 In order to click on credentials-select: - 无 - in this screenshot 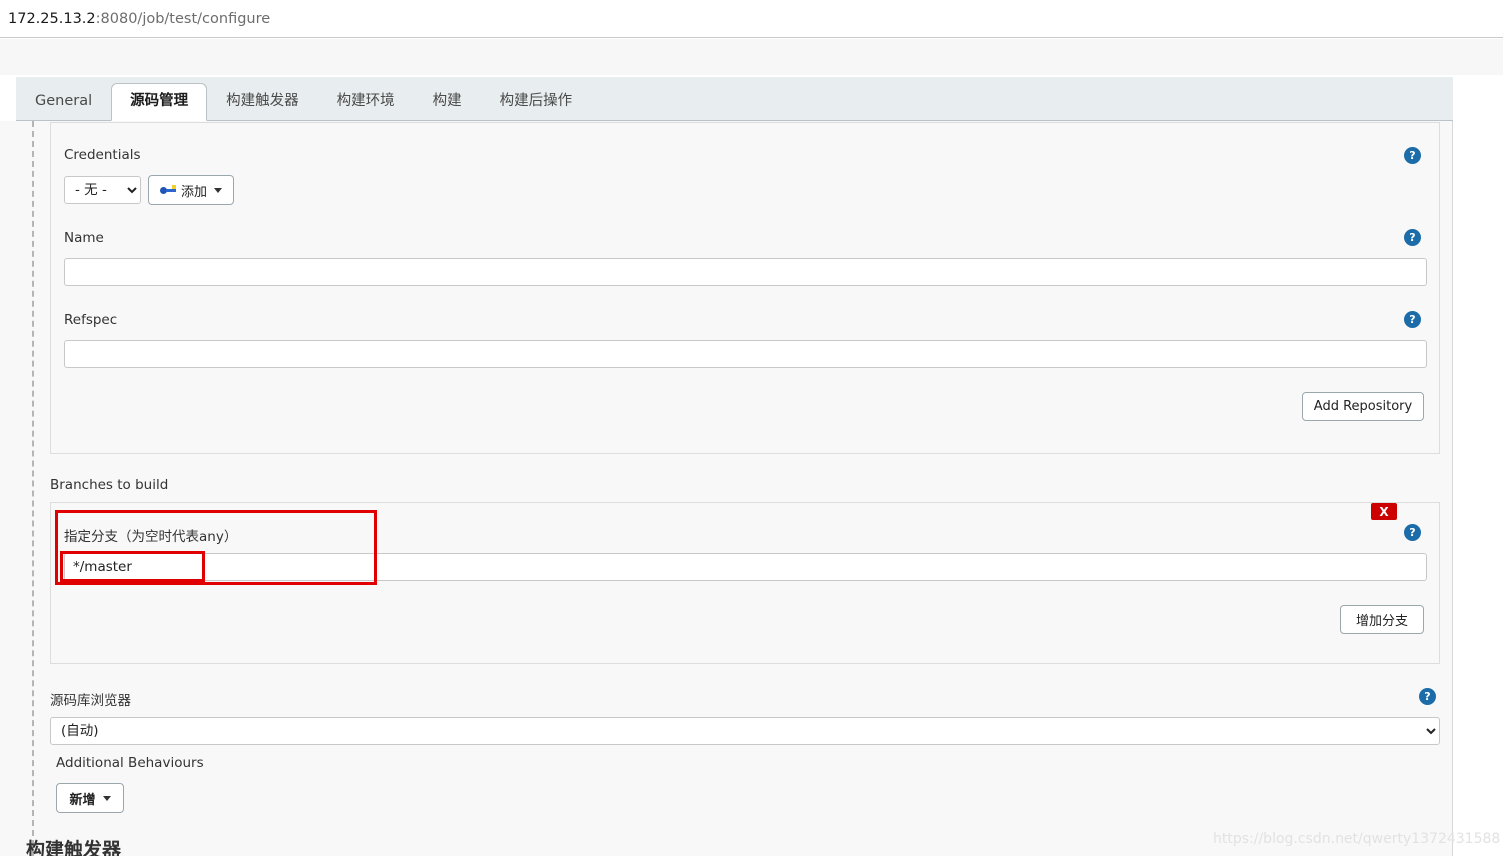, I will do `click(102, 190)`.